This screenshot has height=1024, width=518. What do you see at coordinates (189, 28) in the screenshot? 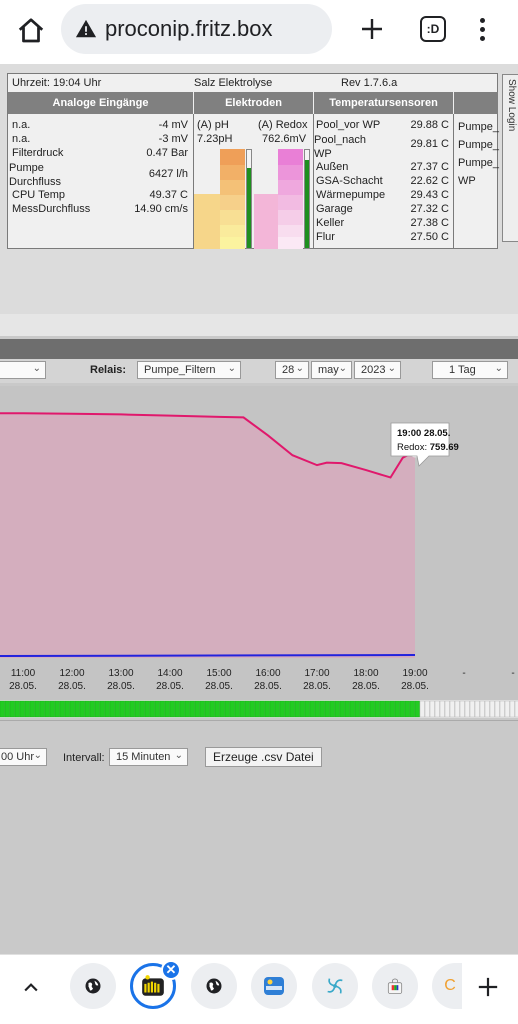
I see `url-text: proconip.fritz.box` at bounding box center [189, 28].